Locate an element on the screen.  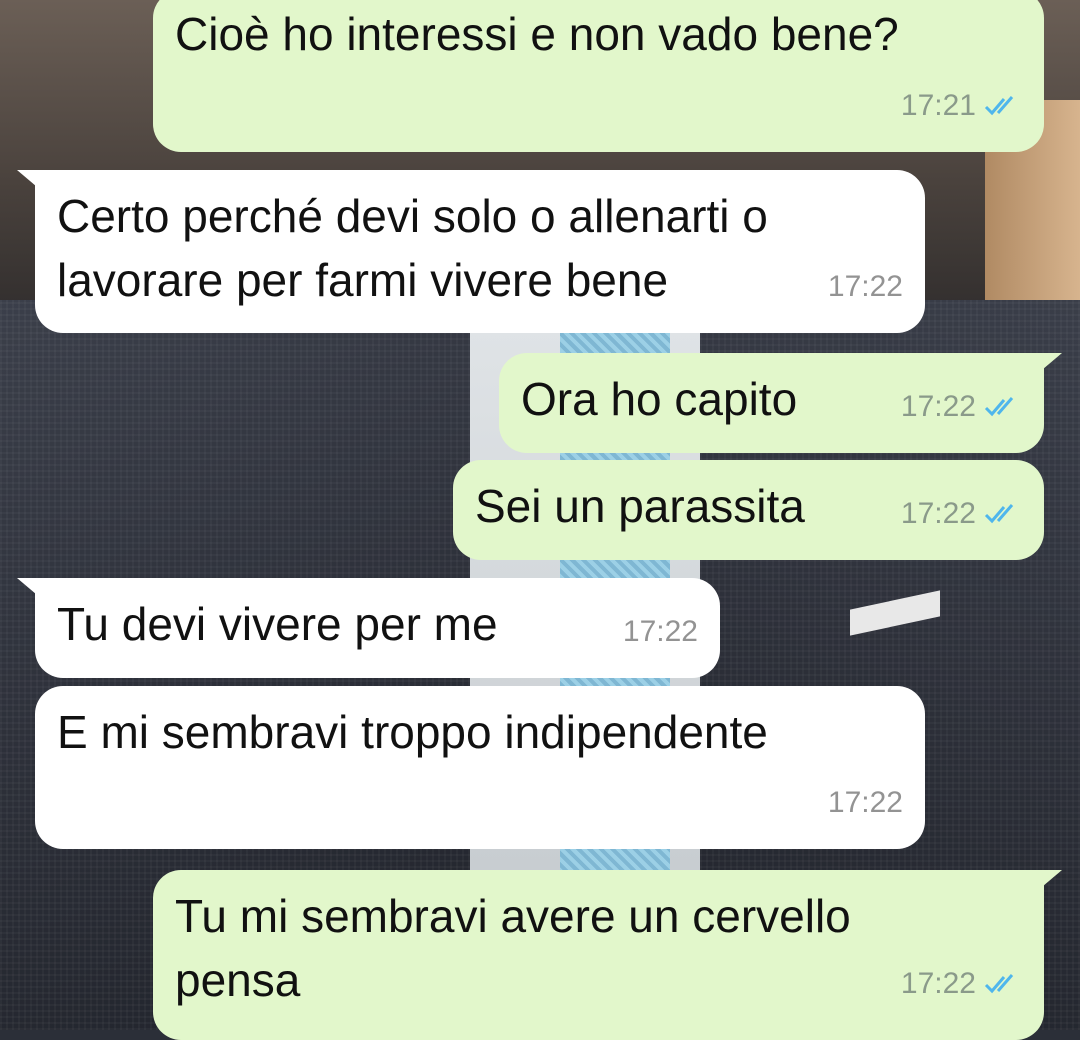
message-text: E mi sembravi troppo indipendente is located at coordinates (412, 732).